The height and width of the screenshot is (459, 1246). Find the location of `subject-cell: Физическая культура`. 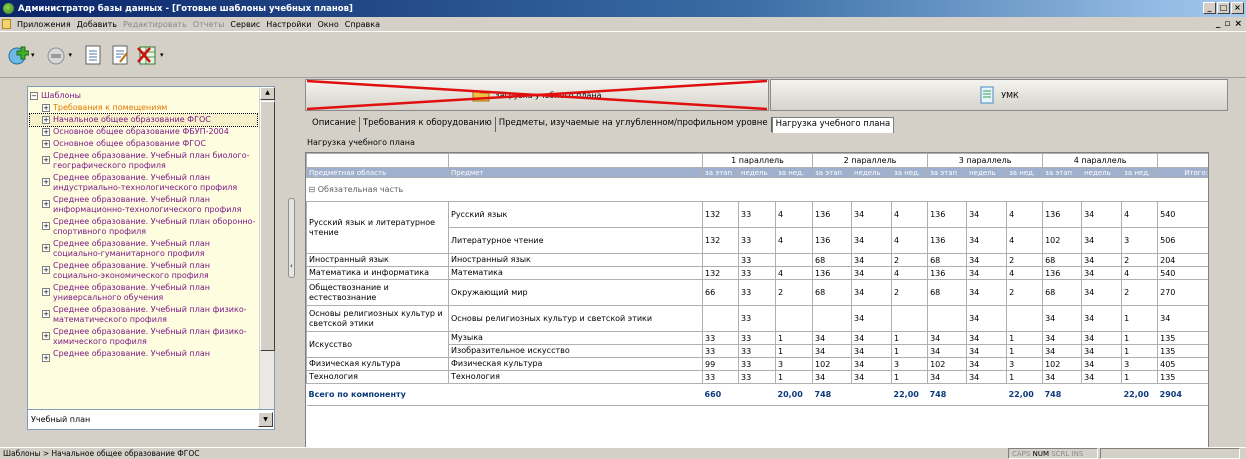

subject-cell: Физическая культура is located at coordinates (575, 364).